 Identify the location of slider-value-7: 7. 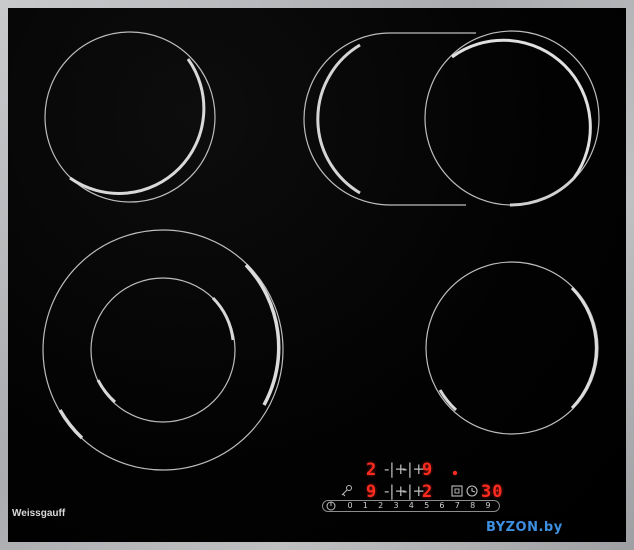
(457, 506).